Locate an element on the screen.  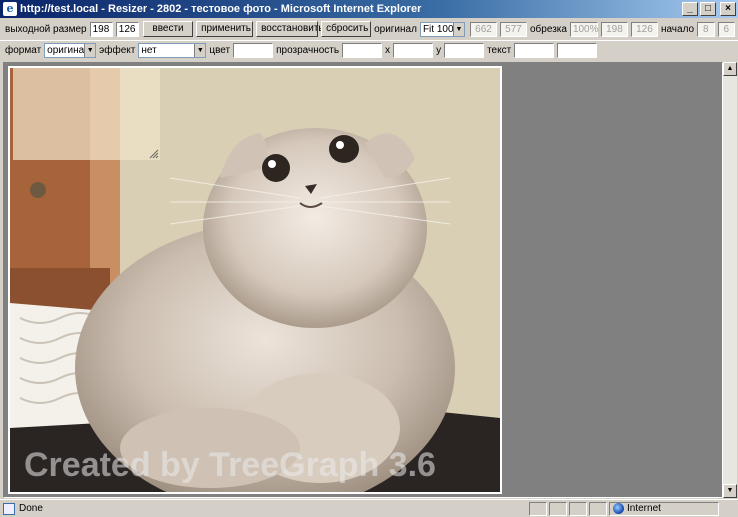
opacity-input is located at coordinates (362, 50).